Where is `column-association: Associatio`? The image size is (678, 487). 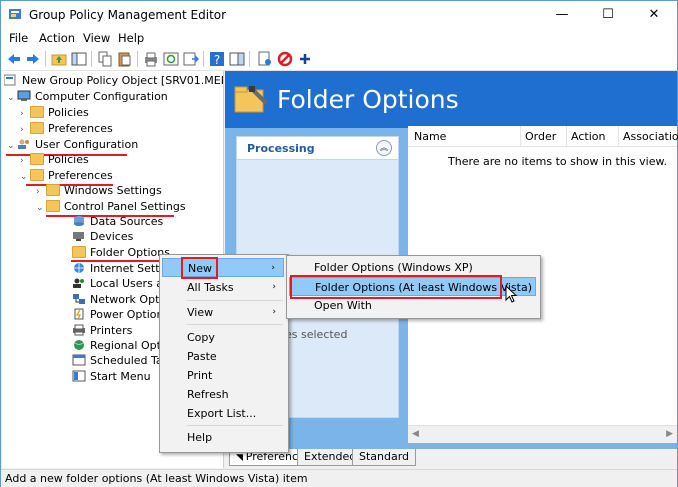
column-association: Associatio is located at coordinates (650, 136).